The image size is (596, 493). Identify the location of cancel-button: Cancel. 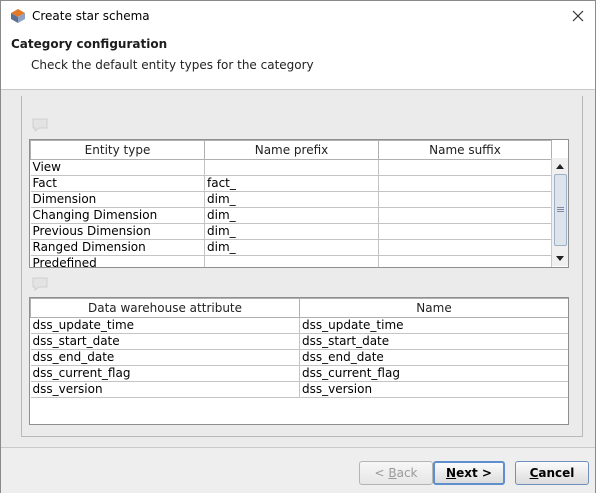
(552, 473).